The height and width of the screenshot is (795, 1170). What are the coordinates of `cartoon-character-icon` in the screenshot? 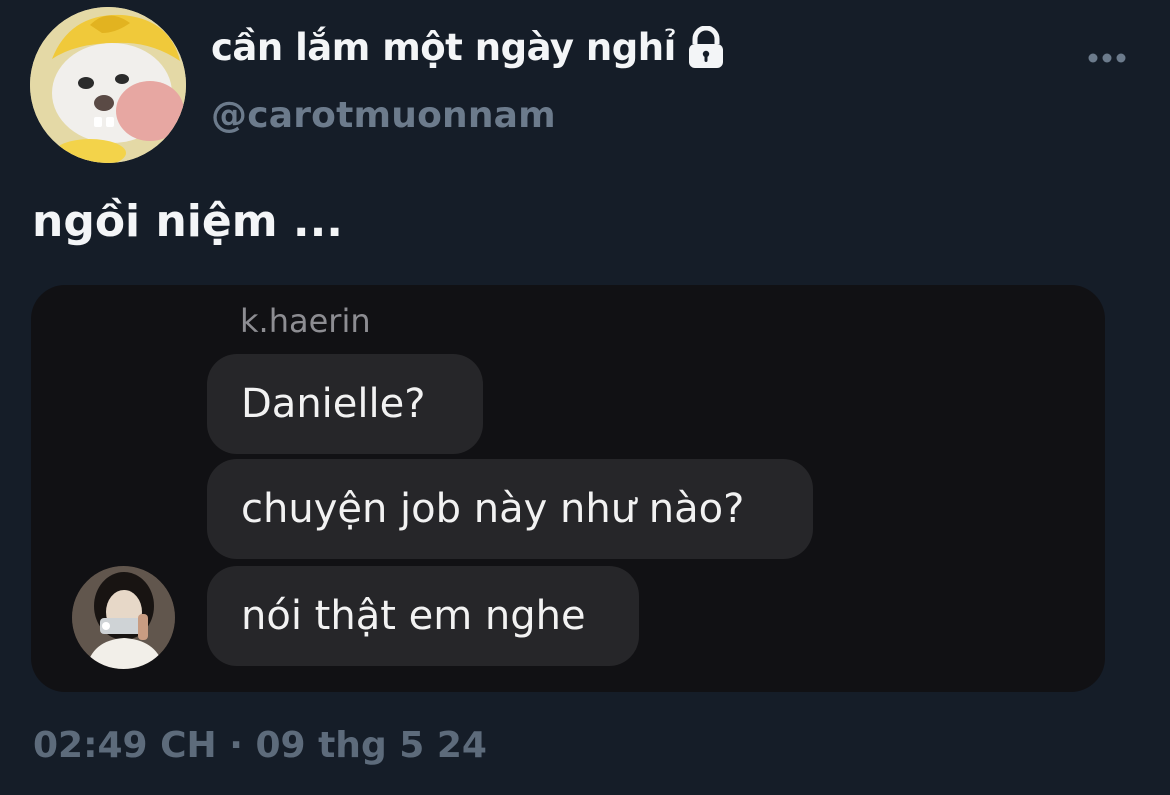 It's located at (108, 85).